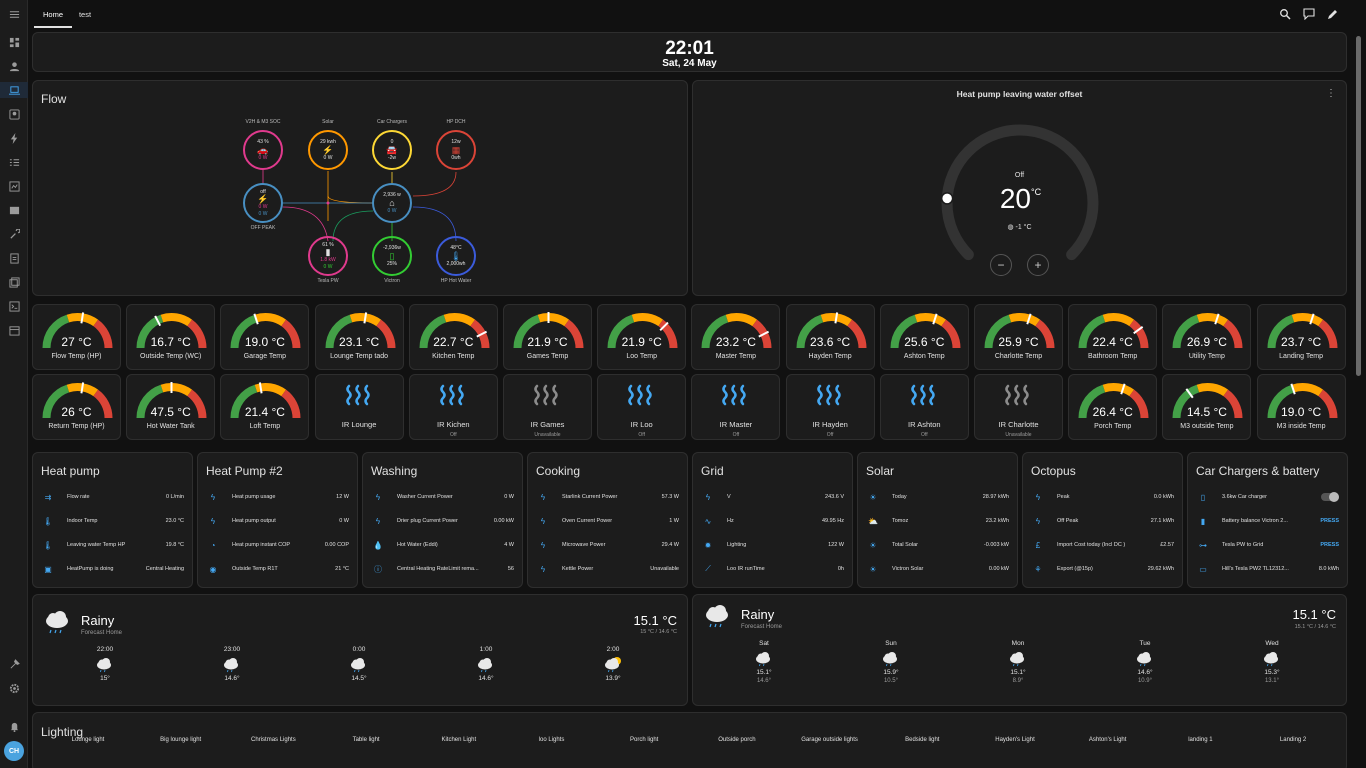 The width and height of the screenshot is (1366, 768). I want to click on gauge-card: 26.9 °C Utility Temp, so click(1207, 337).